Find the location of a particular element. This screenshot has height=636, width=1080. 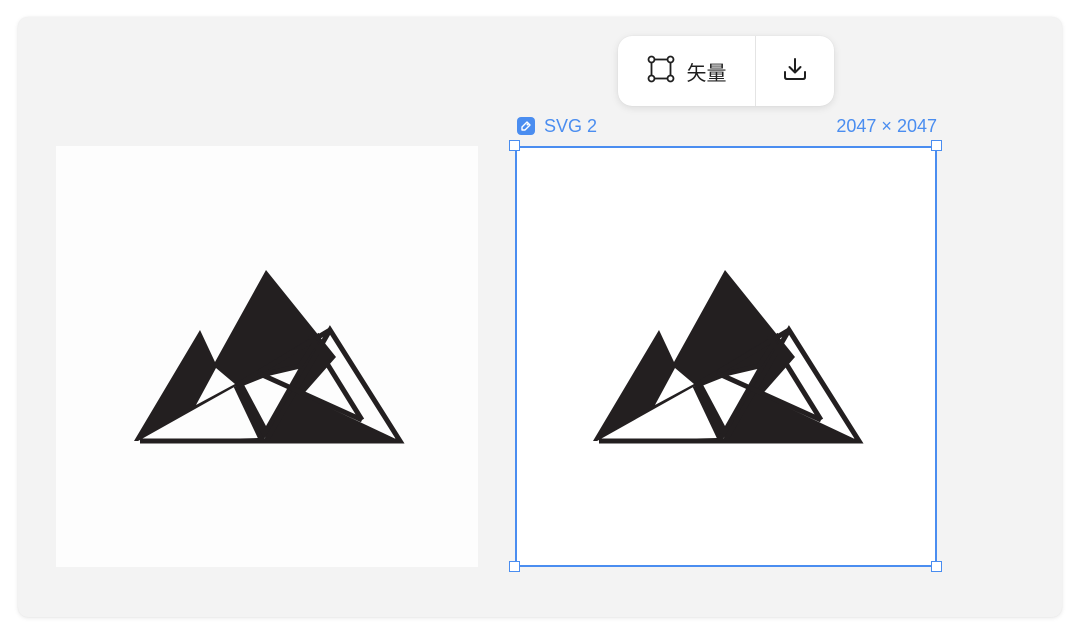

frame-dimensions: 2047 × 2047 is located at coordinates (886, 126).